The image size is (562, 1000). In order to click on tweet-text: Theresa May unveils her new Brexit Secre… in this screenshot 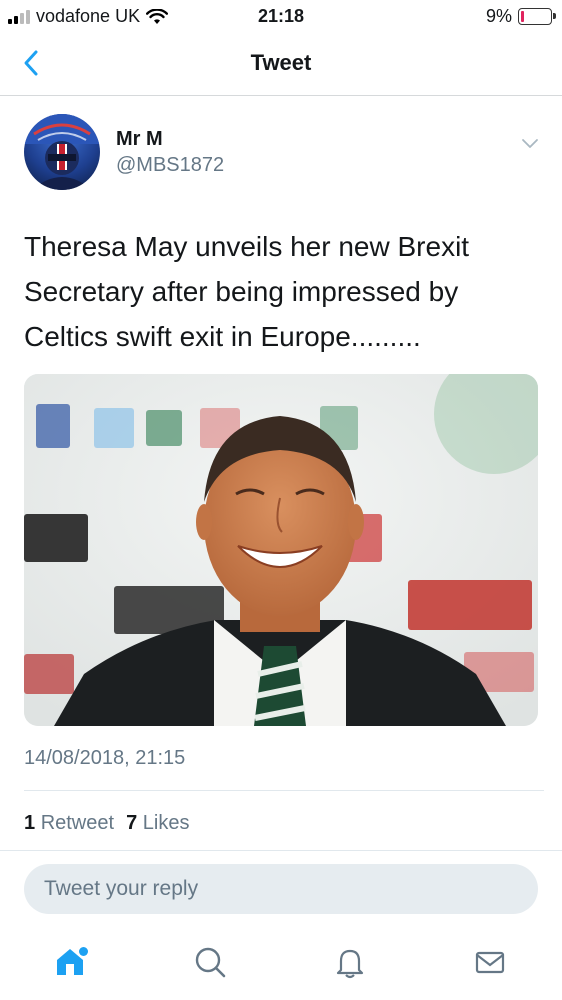, I will do `click(247, 291)`.